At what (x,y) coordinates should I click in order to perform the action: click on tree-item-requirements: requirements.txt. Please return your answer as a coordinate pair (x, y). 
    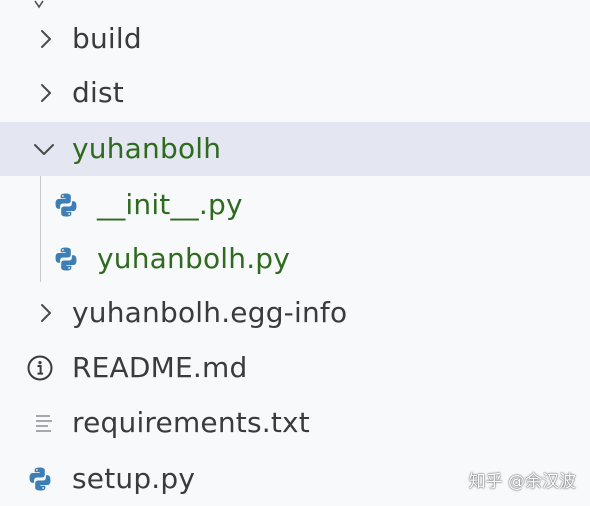
    Looking at the image, I should click on (295, 423).